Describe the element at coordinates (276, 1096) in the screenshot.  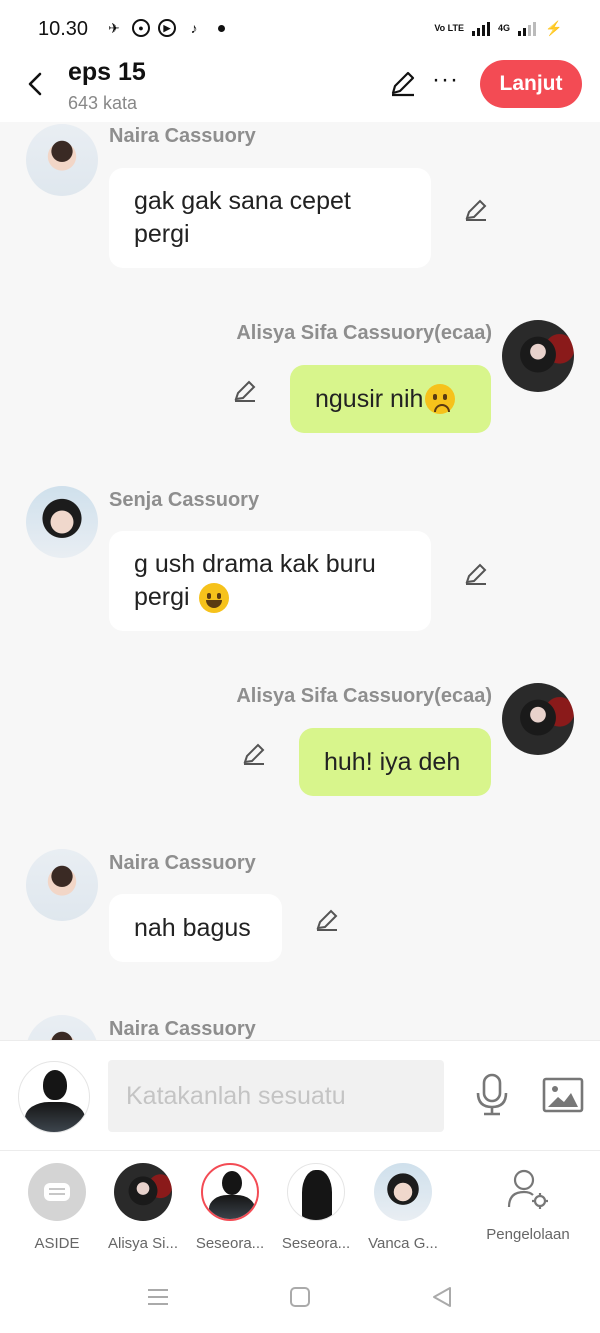
I see `message-input` at that location.